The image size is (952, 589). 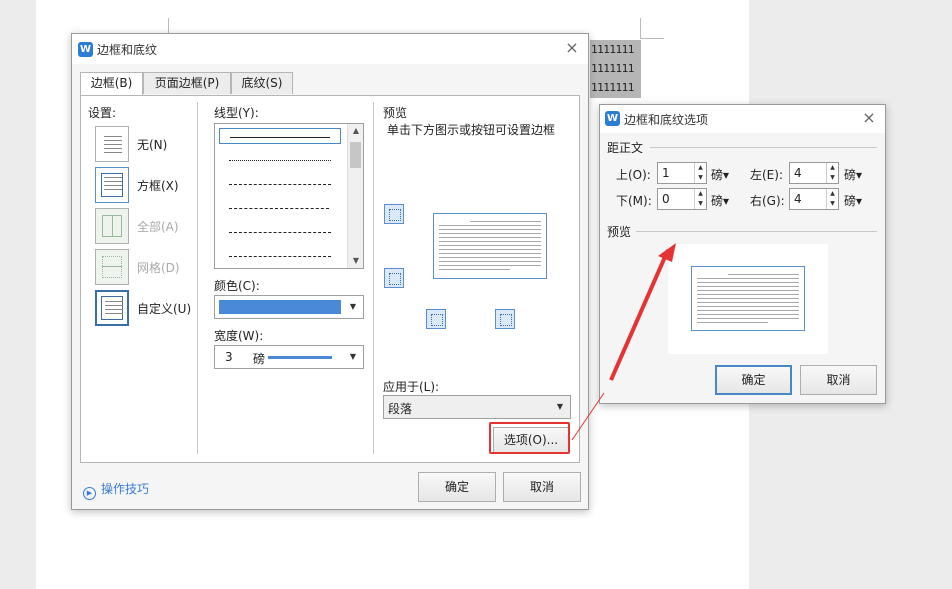 What do you see at coordinates (623, 342) in the screenshot?
I see `annotation-arrow` at bounding box center [623, 342].